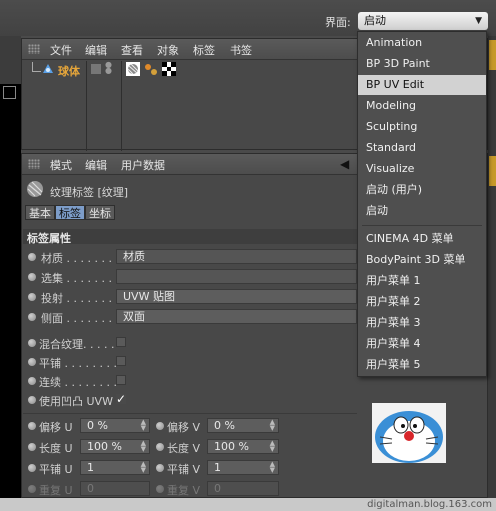 The height and width of the screenshot is (511, 496). What do you see at coordinates (70, 212) in the screenshot?
I see `tab-tag: 标签` at bounding box center [70, 212].